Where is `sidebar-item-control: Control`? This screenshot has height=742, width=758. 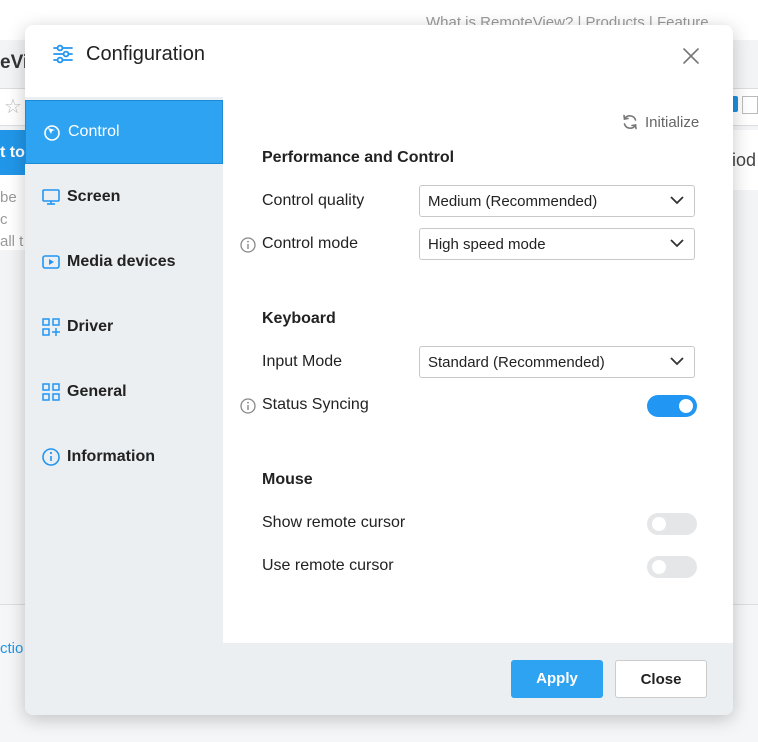 sidebar-item-control: Control is located at coordinates (124, 132).